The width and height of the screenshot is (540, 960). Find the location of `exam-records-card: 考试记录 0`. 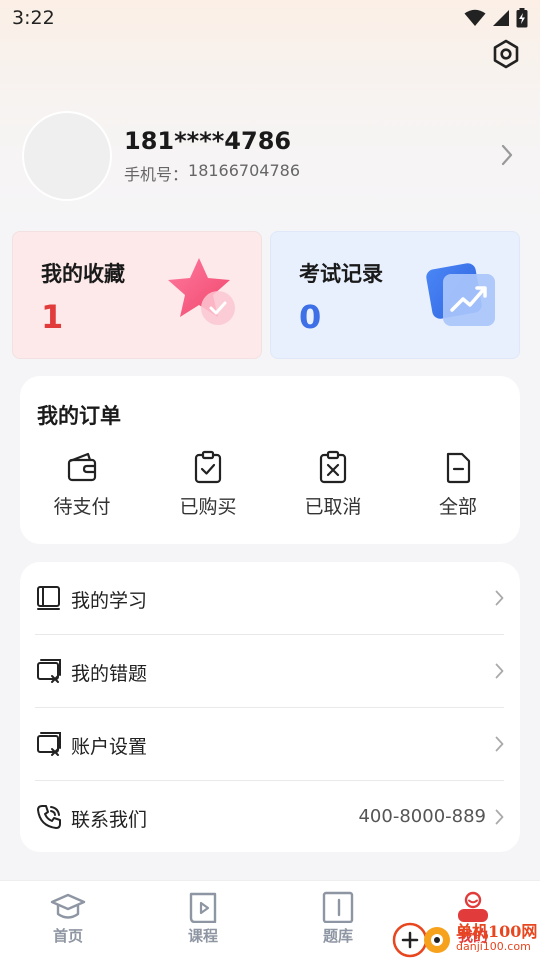

exam-records-card: 考试记录 0 is located at coordinates (395, 295).